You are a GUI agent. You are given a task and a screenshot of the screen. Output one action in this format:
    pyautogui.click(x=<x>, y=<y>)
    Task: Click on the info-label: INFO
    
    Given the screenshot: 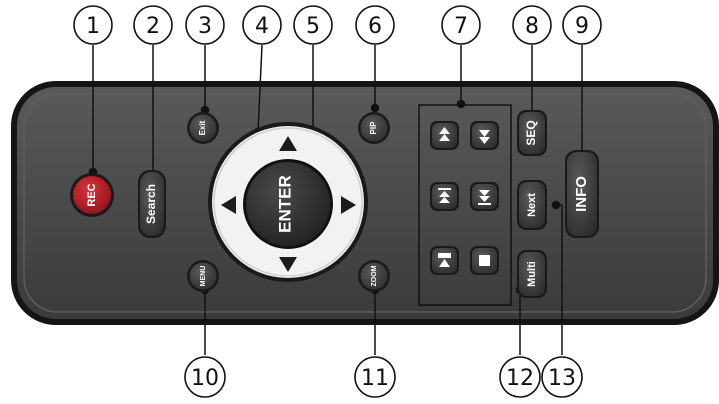 What is the action you would take?
    pyautogui.click(x=581, y=194)
    